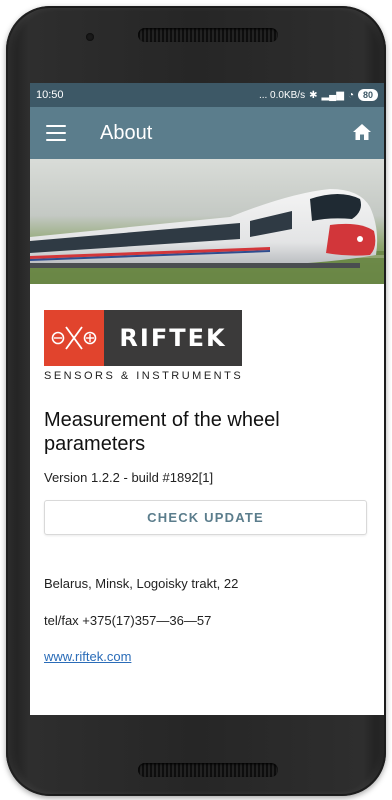 Image resolution: width=392 pixels, height=800 pixels. I want to click on battery-icon: 80, so click(367, 95).